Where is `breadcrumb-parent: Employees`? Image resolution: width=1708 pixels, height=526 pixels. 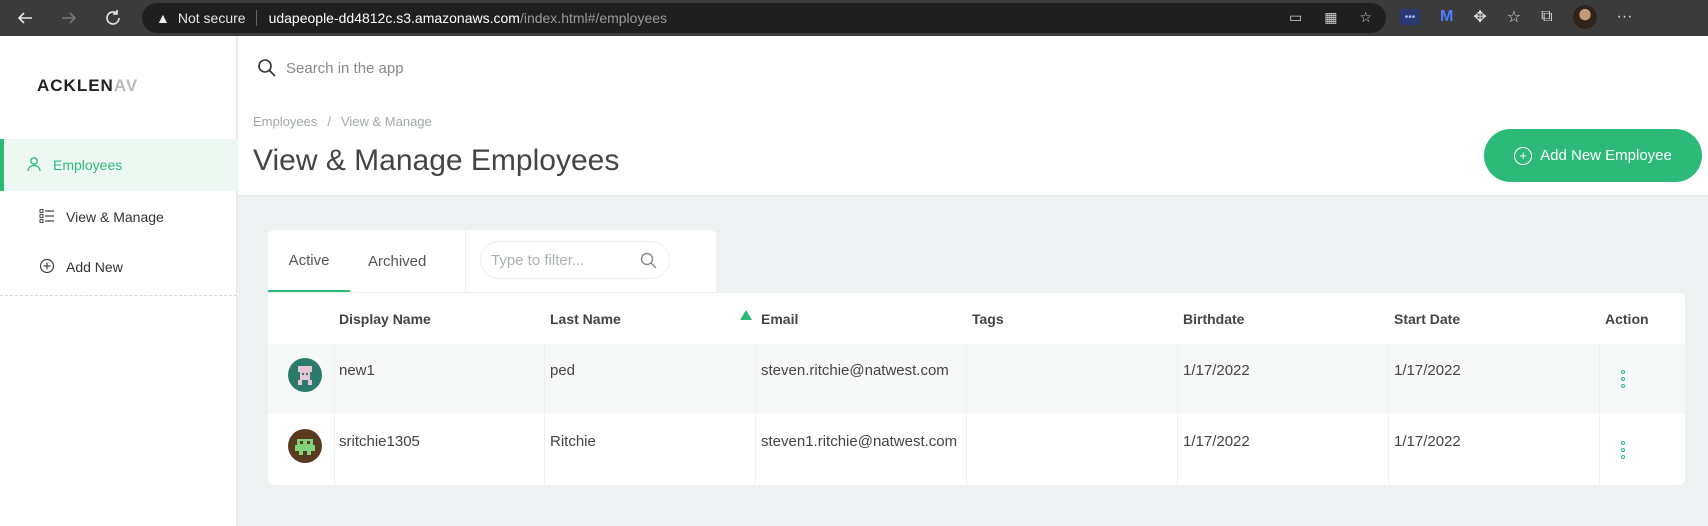
breadcrumb-parent: Employees is located at coordinates (285, 121).